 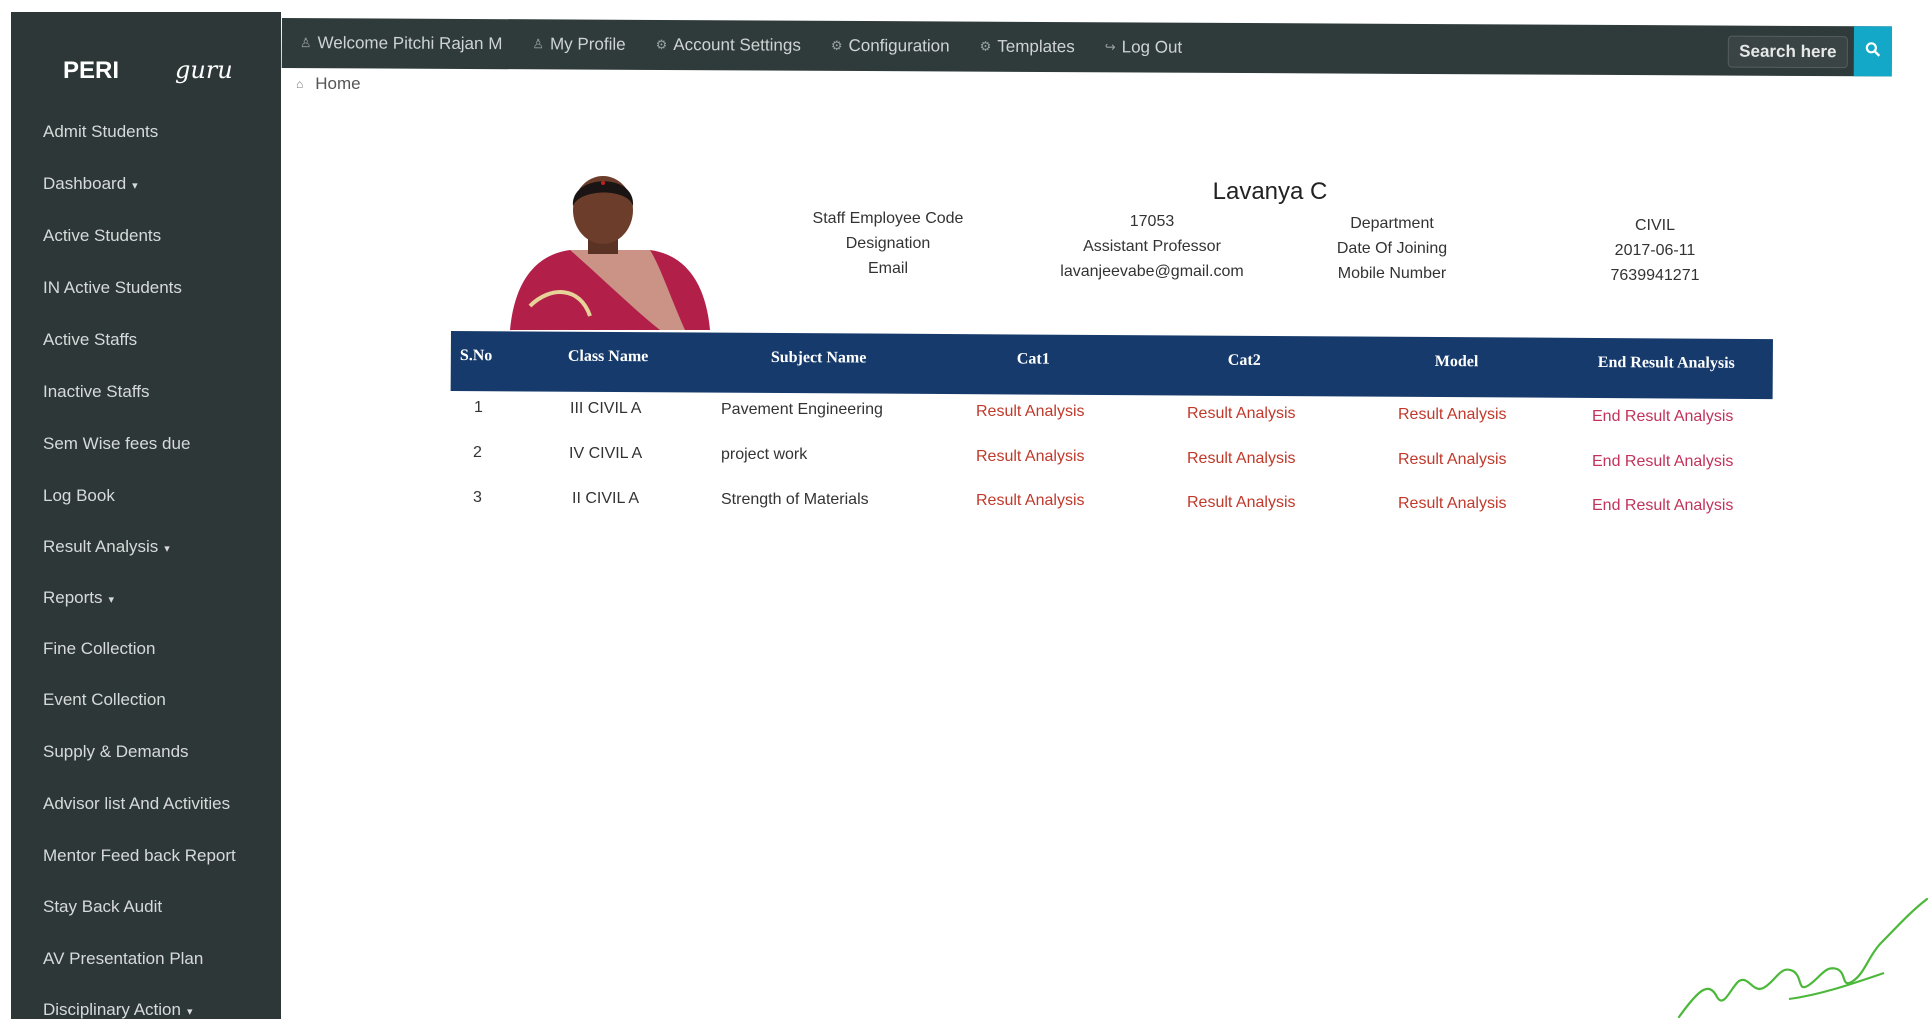 I want to click on profile-labels-left: Staff Employee Code Designation Email, so click(x=888, y=243).